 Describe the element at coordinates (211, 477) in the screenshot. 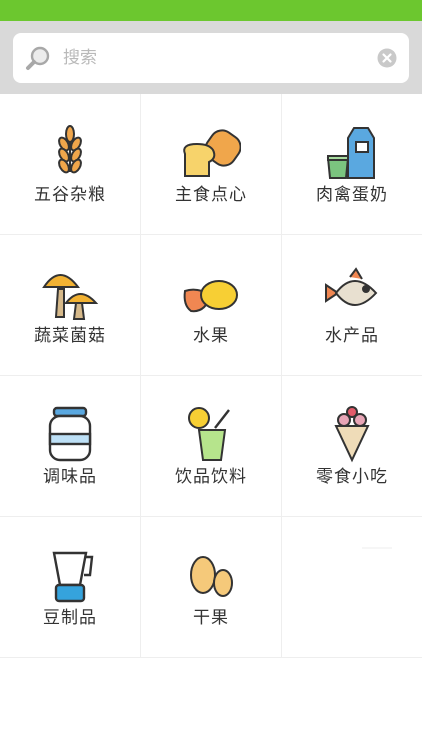

I see `category-label: 饮品饮料` at that location.